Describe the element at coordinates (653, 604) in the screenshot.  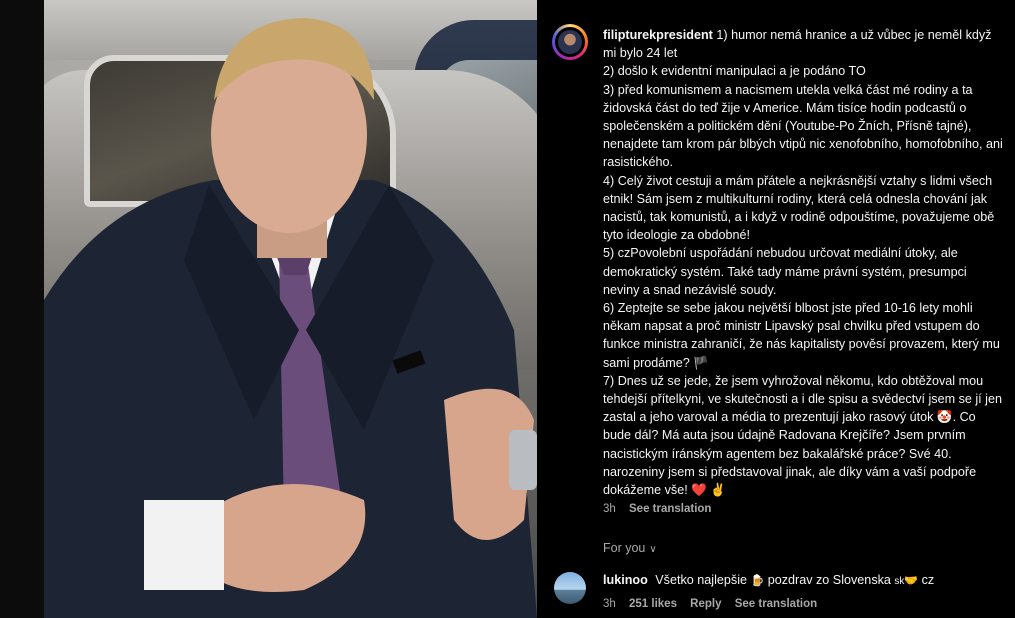
I see `comment-likes: 251 likes` at that location.